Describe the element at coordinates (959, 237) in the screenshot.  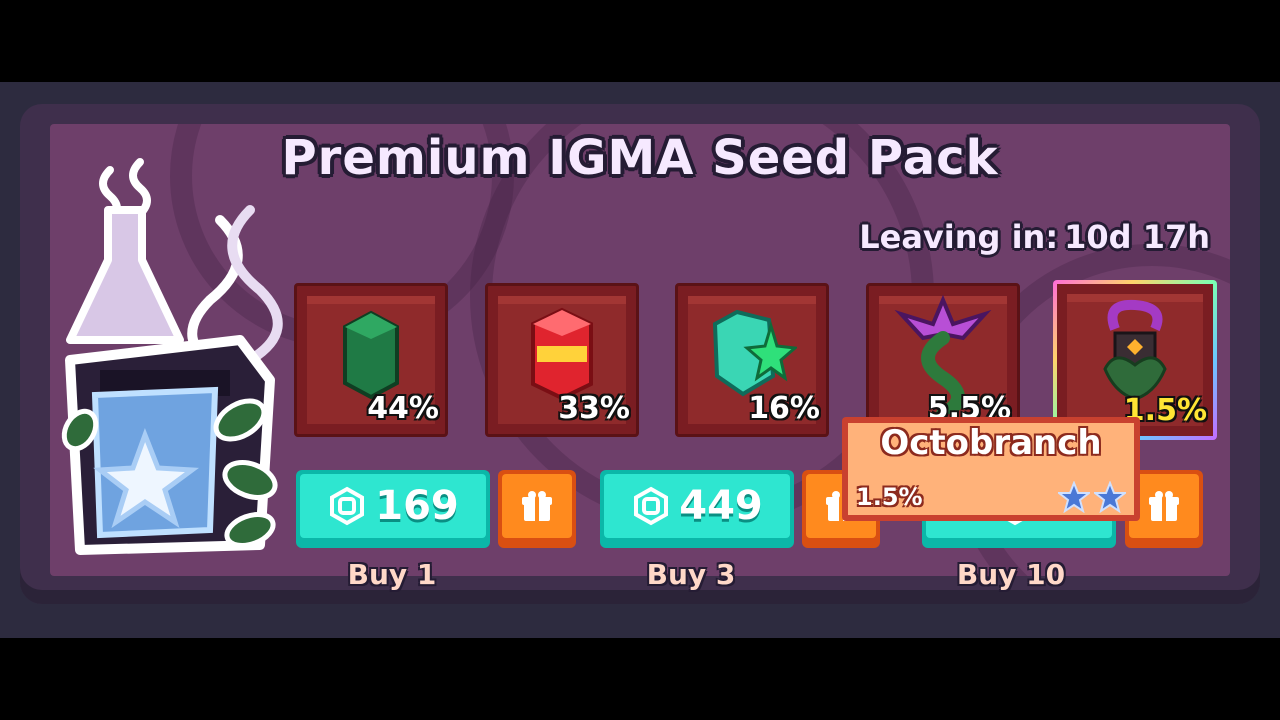
I see `leaving-label: Leaving in:` at that location.